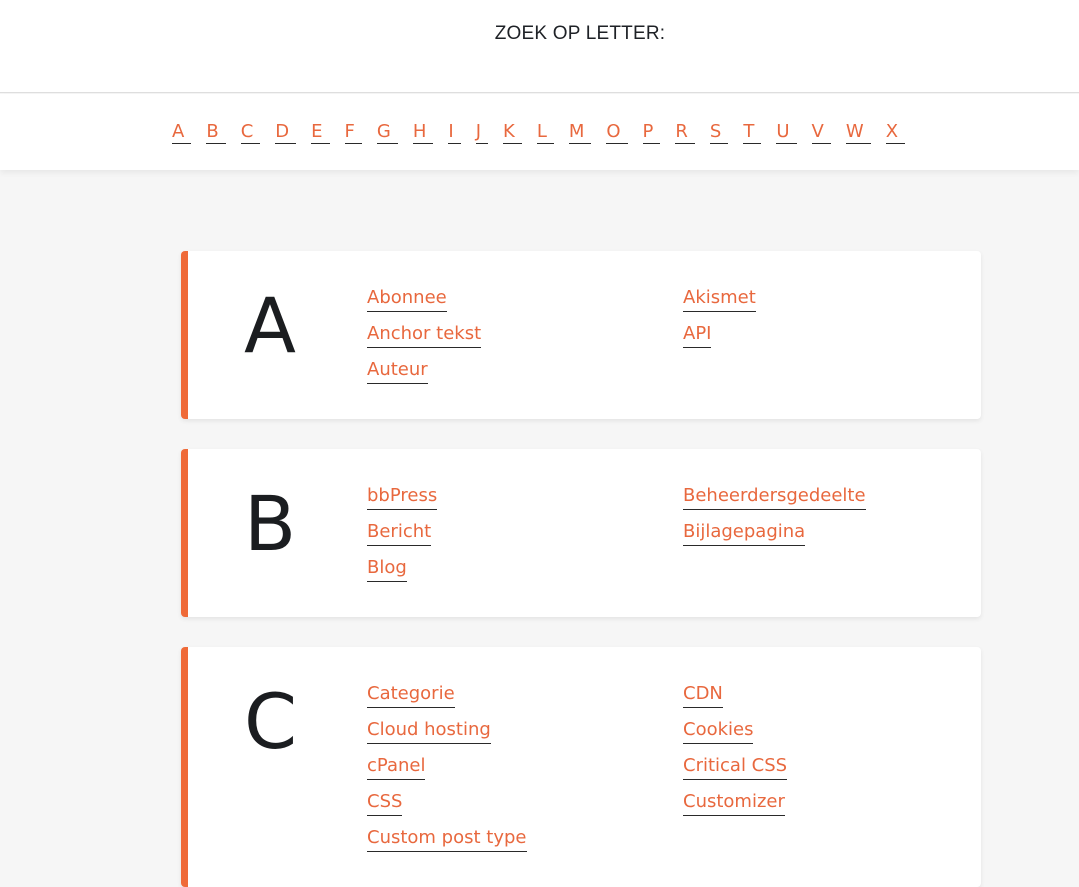  What do you see at coordinates (397, 371) in the screenshot?
I see `term-link: Auteur` at bounding box center [397, 371].